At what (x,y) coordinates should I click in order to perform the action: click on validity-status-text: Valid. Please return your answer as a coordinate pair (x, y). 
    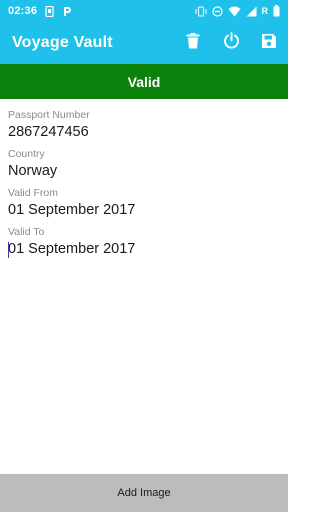
    Looking at the image, I should click on (144, 81).